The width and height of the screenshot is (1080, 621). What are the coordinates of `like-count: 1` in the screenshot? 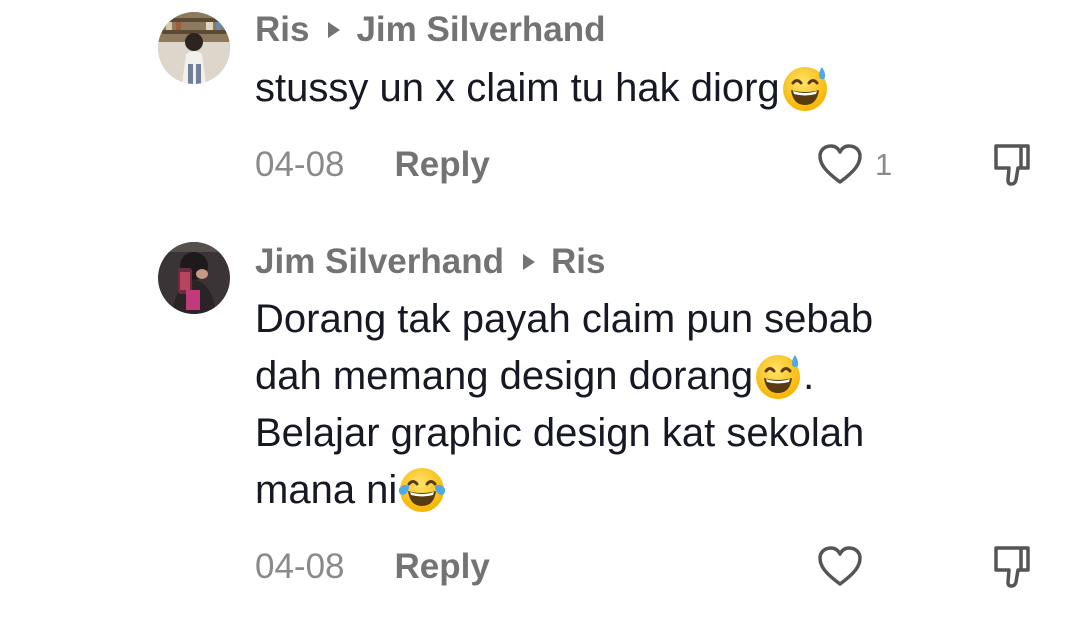 It's located at (884, 164).